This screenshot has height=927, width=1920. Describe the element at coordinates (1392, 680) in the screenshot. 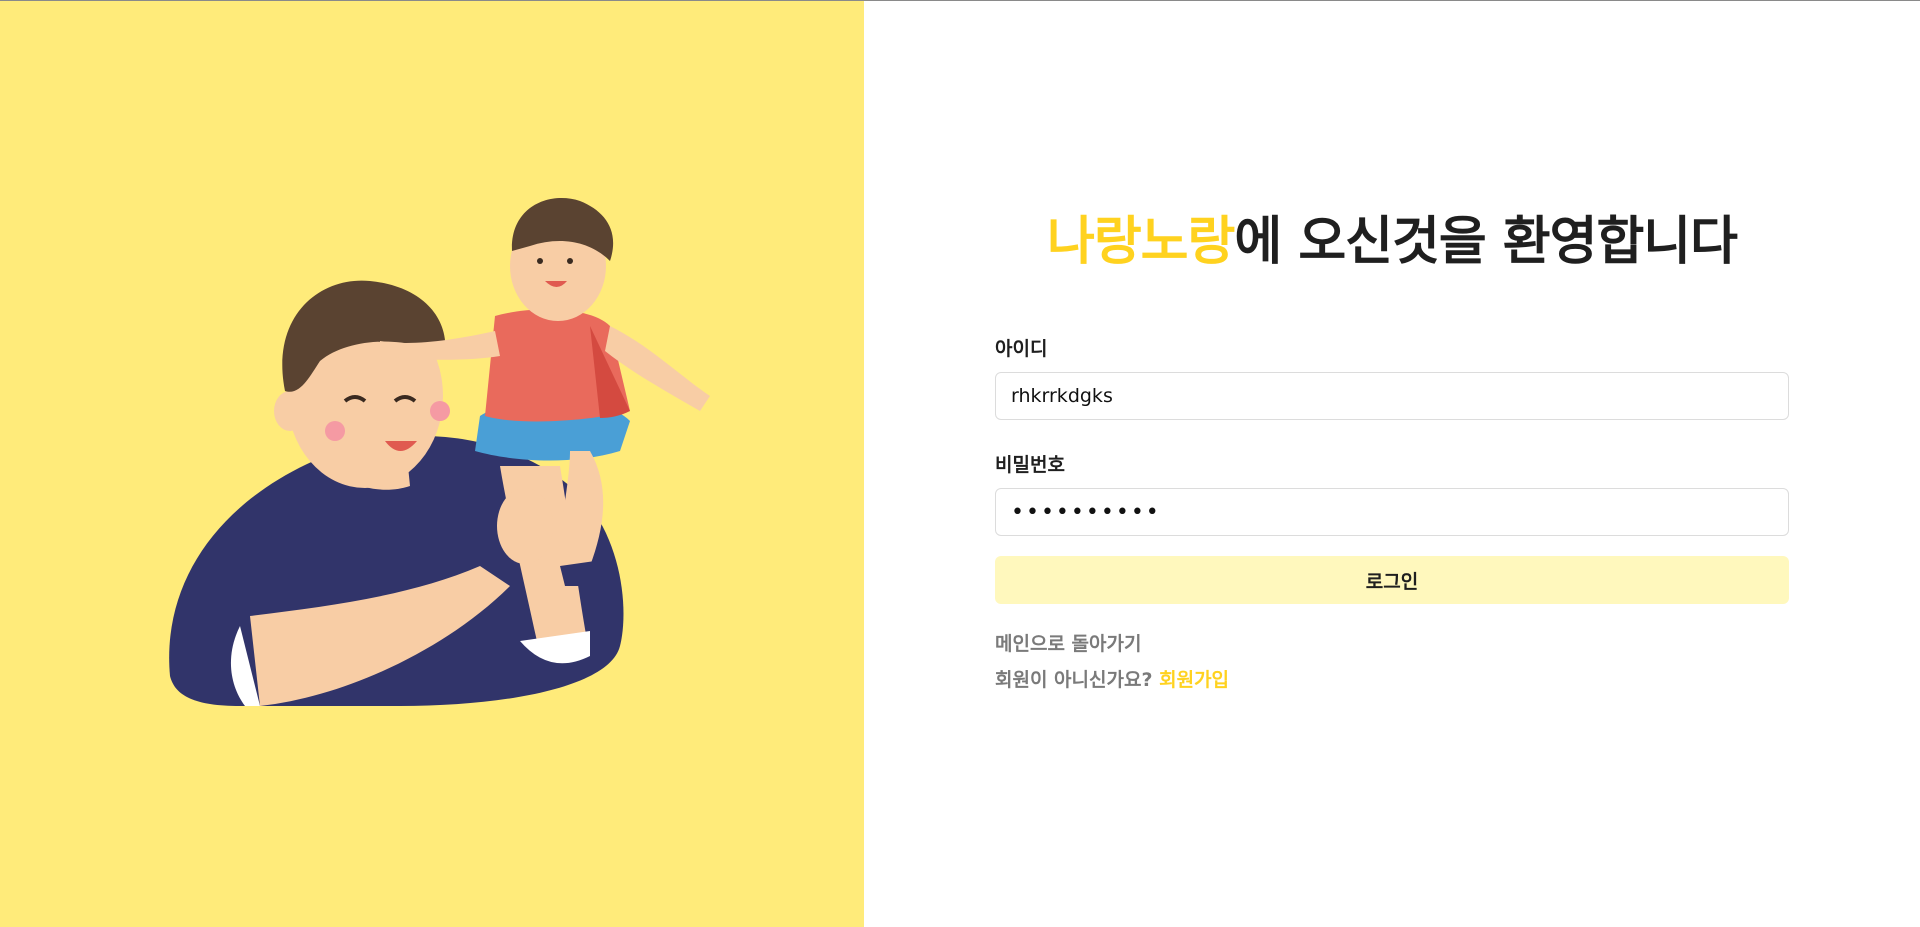

I see `signup-row: 회원이 아니신가요? 회원가입` at that location.